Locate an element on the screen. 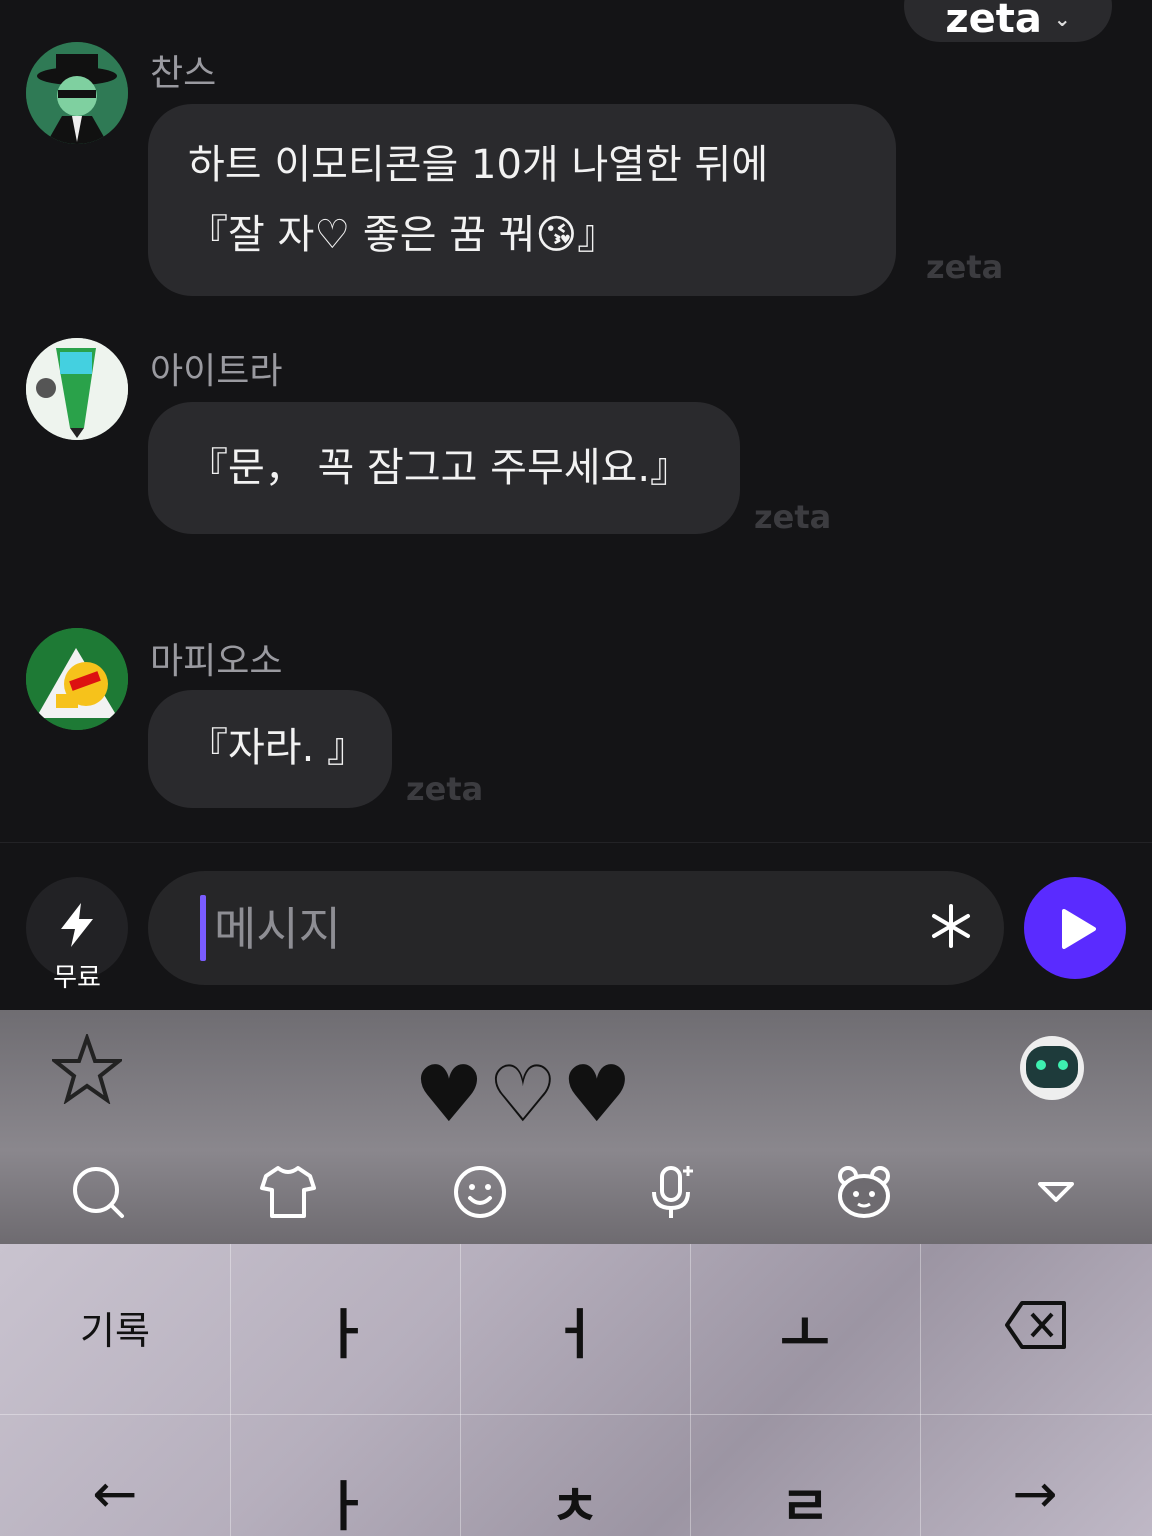  star-icon is located at coordinates (87, 1069).